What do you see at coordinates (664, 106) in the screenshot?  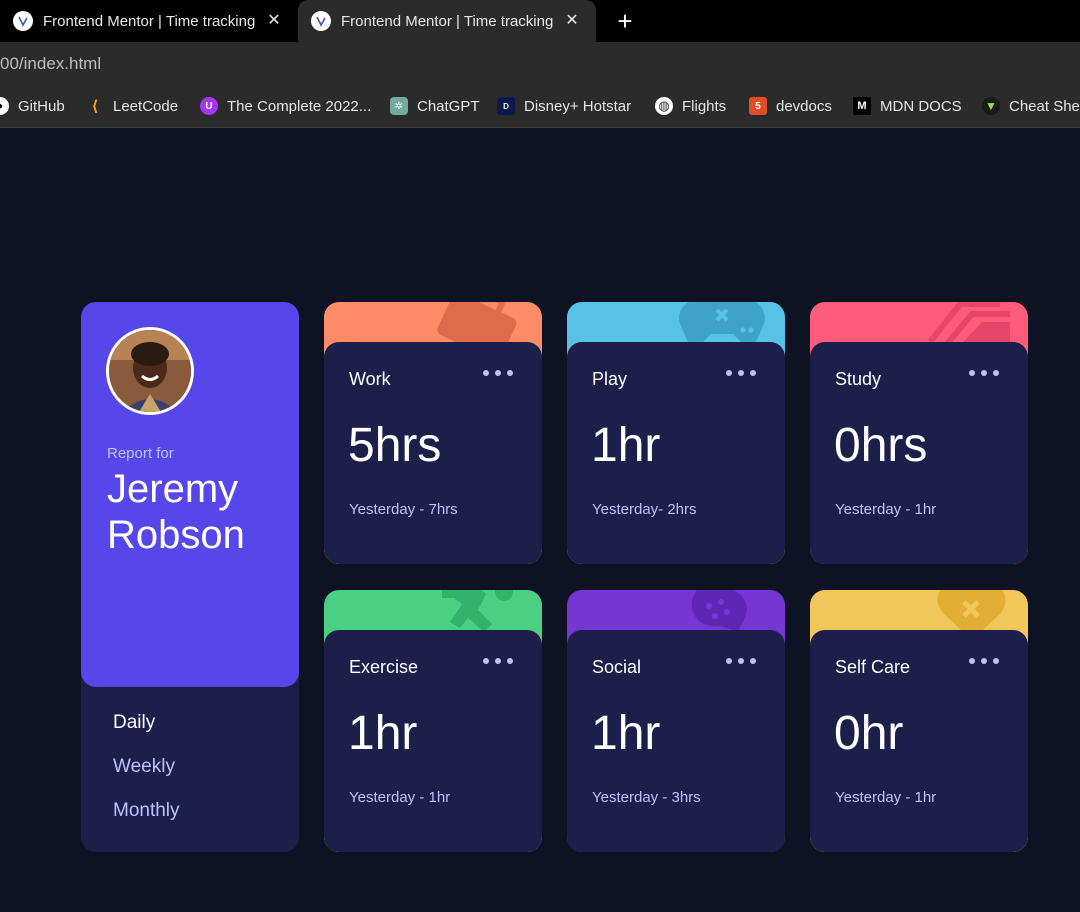 I see `globe-icon: ◍` at bounding box center [664, 106].